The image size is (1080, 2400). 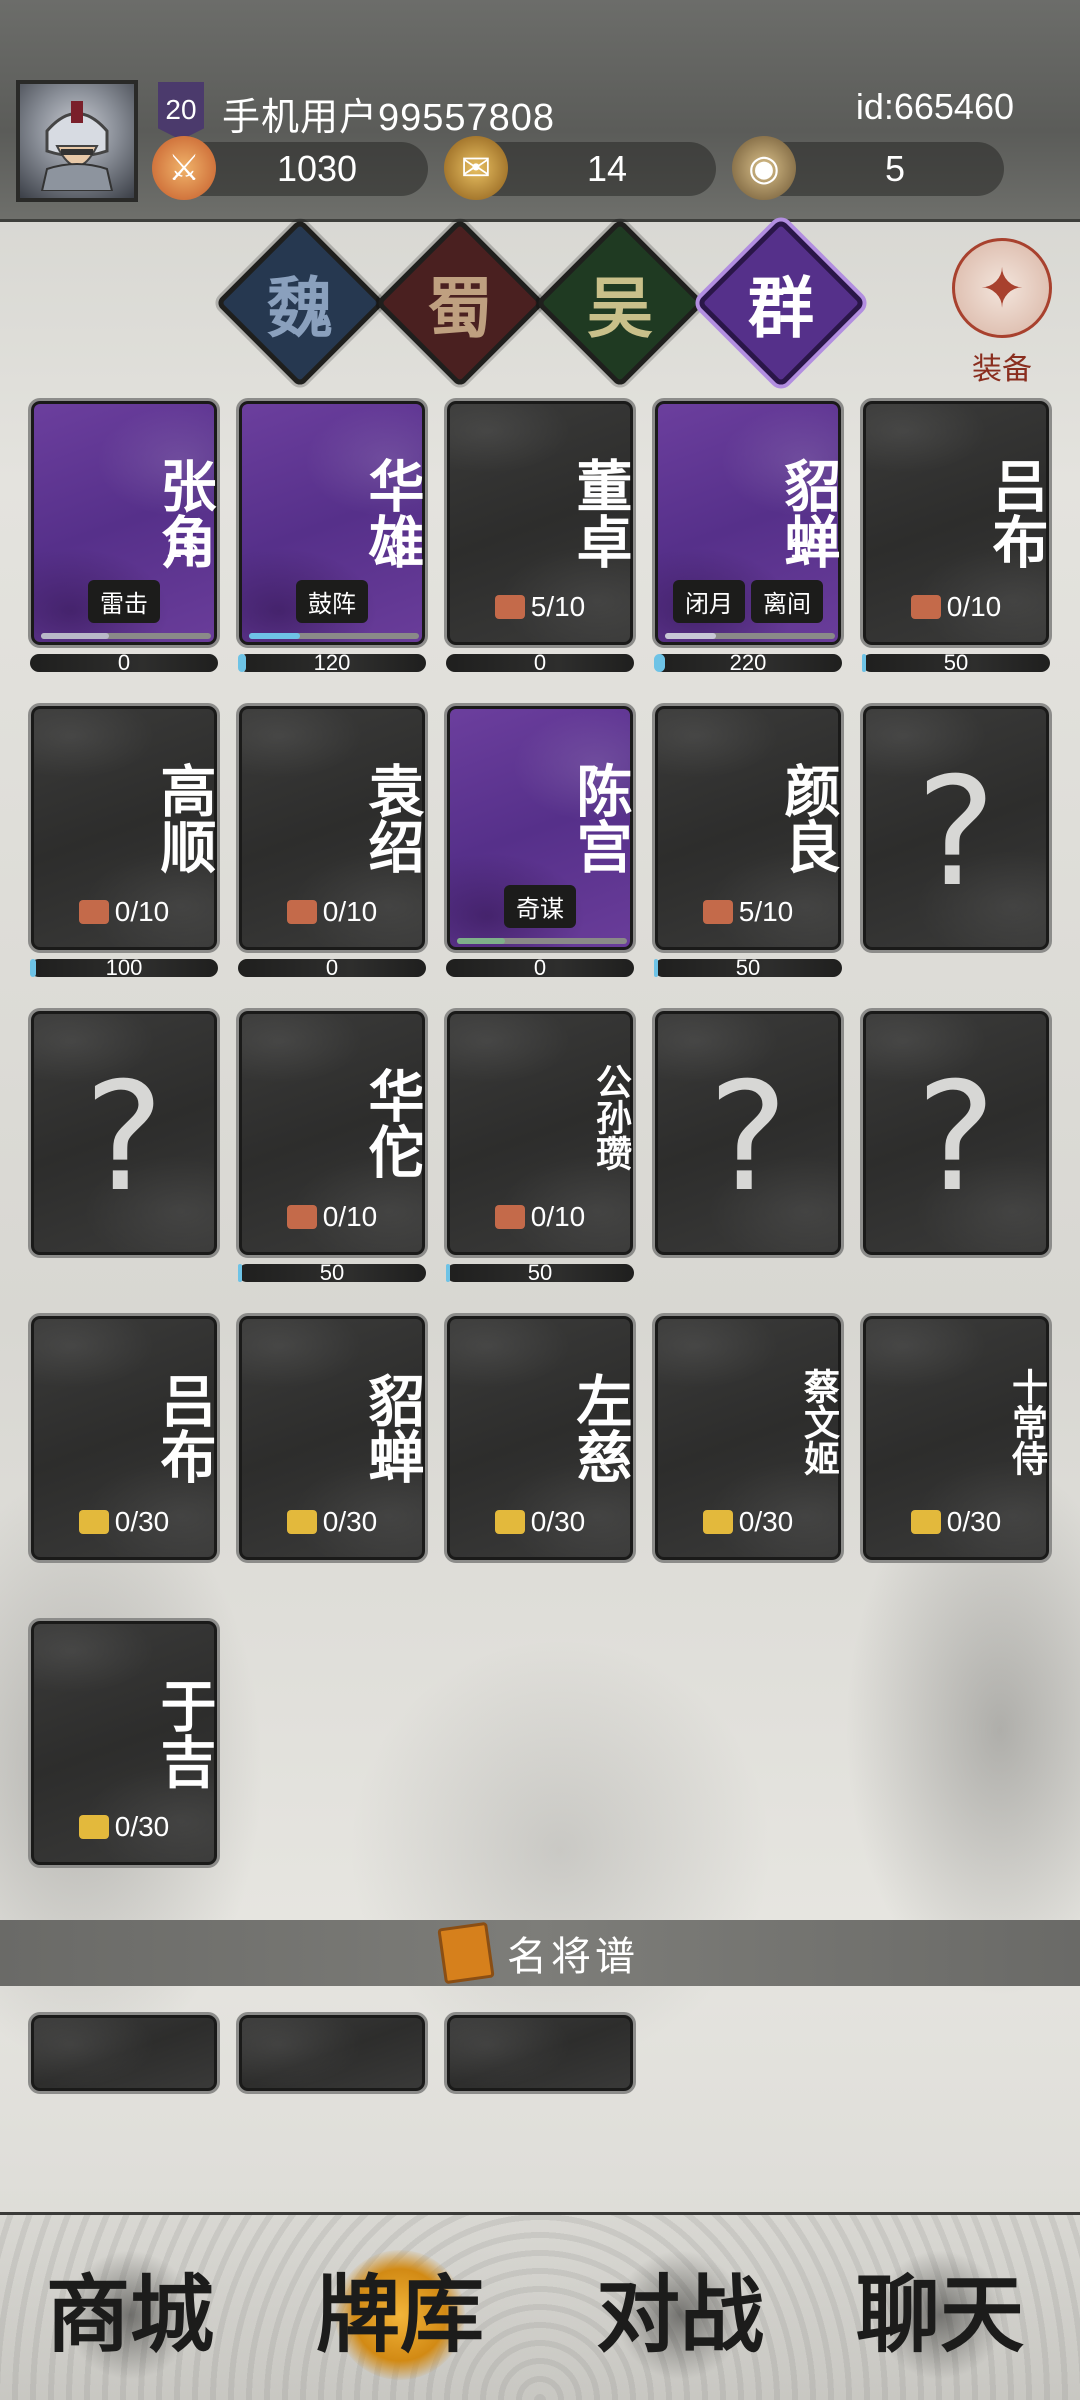 I want to click on tab-wei: 魏, so click(x=300, y=303).